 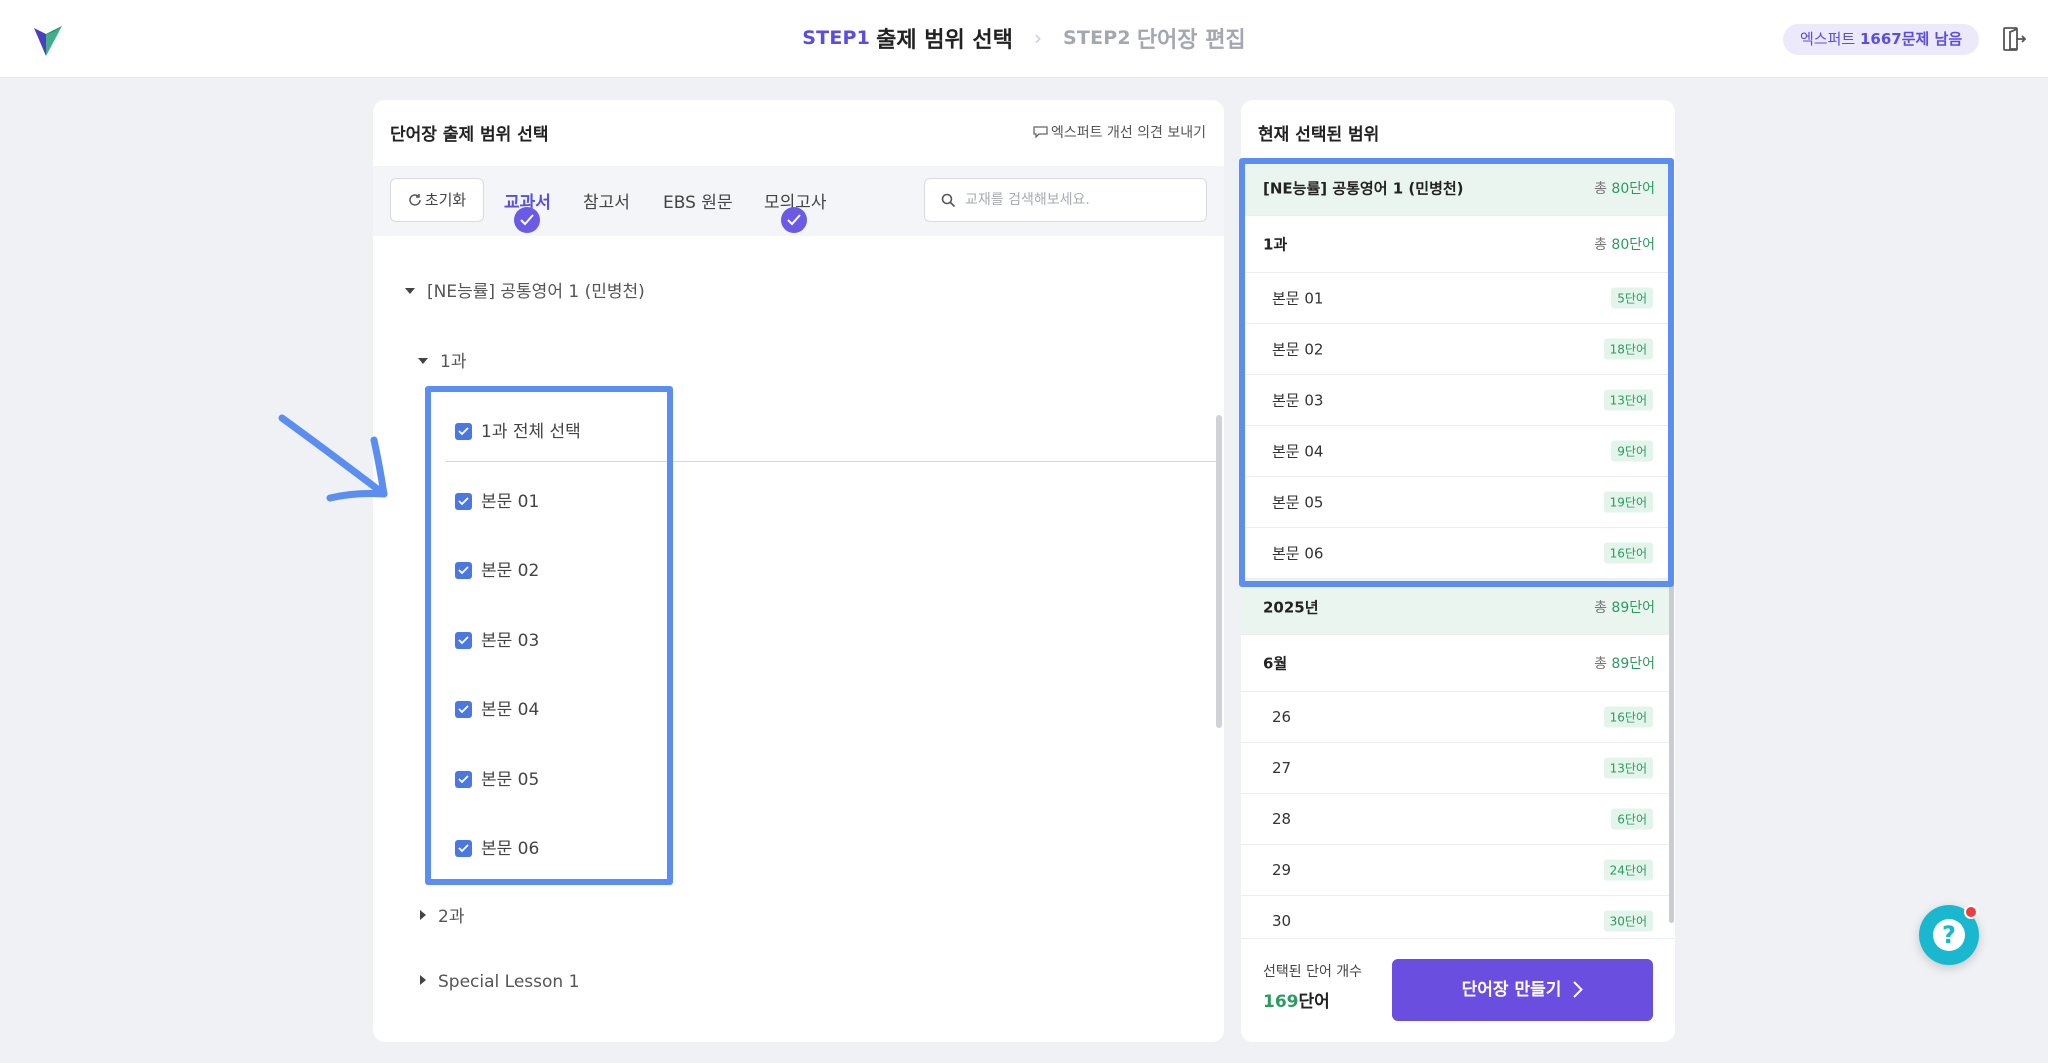 What do you see at coordinates (1080, 200) in the screenshot?
I see `search-input` at bounding box center [1080, 200].